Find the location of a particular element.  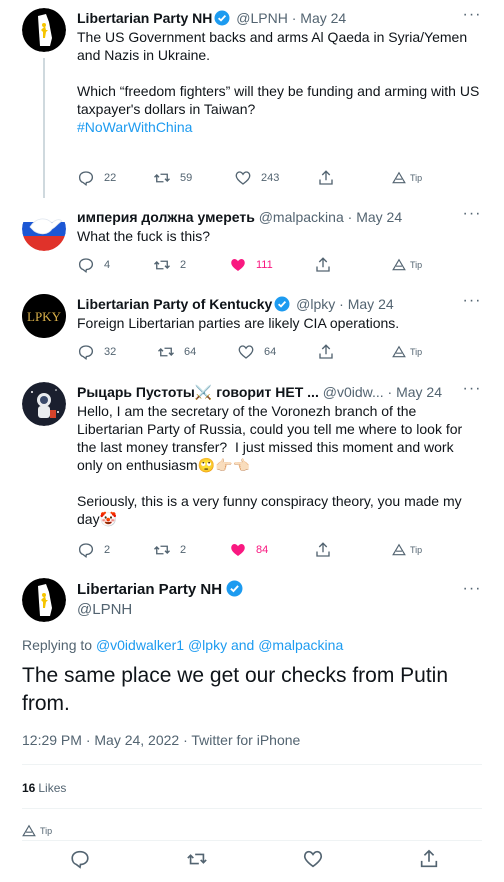

heart-filled-icon is located at coordinates (238, 265).